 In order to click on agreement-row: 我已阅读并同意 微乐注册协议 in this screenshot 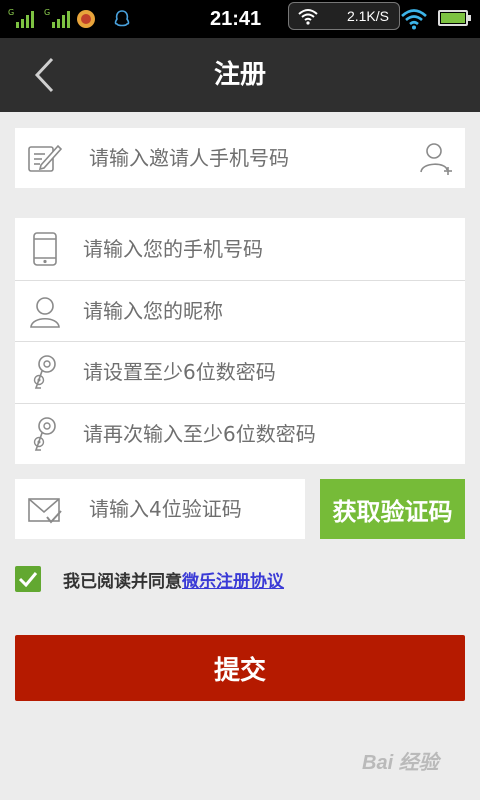, I will do `click(149, 579)`.